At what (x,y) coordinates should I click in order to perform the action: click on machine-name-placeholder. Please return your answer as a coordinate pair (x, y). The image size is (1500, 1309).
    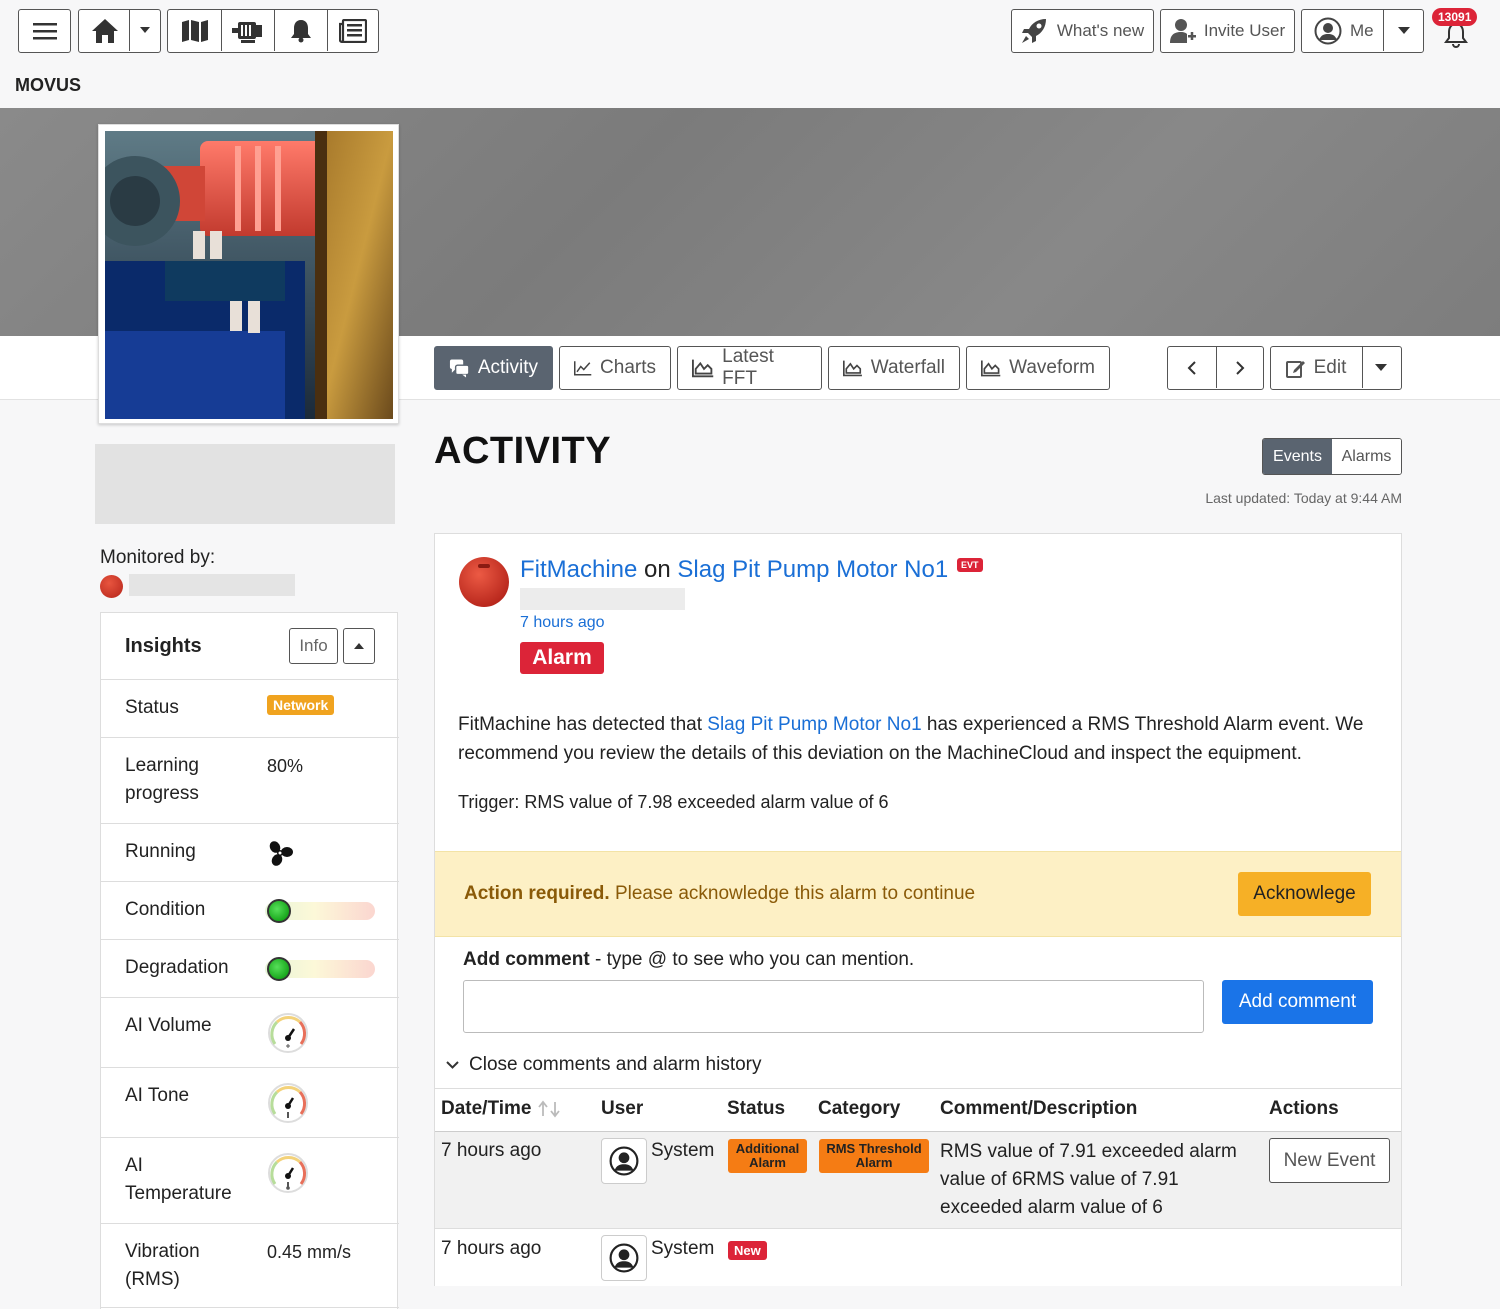
    Looking at the image, I should click on (245, 484).